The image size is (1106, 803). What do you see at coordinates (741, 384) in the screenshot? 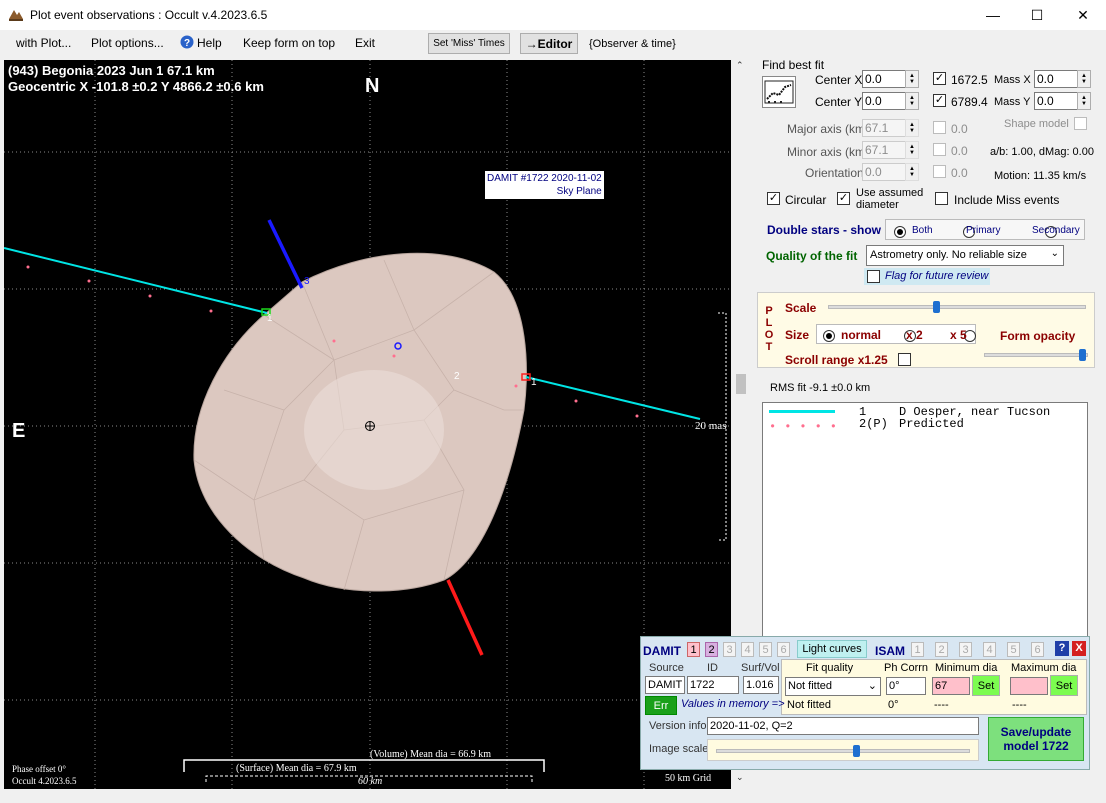
I see `scrollbar-thumb` at bounding box center [741, 384].